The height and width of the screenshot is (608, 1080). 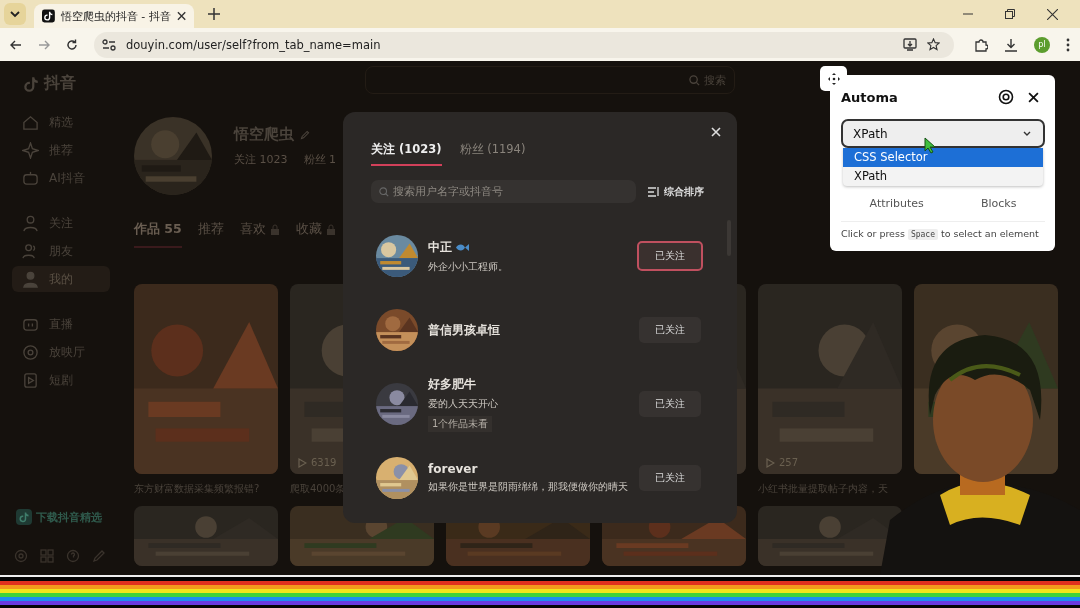 What do you see at coordinates (452, 384) in the screenshot?
I see `user-name: 好多肥牛` at bounding box center [452, 384].